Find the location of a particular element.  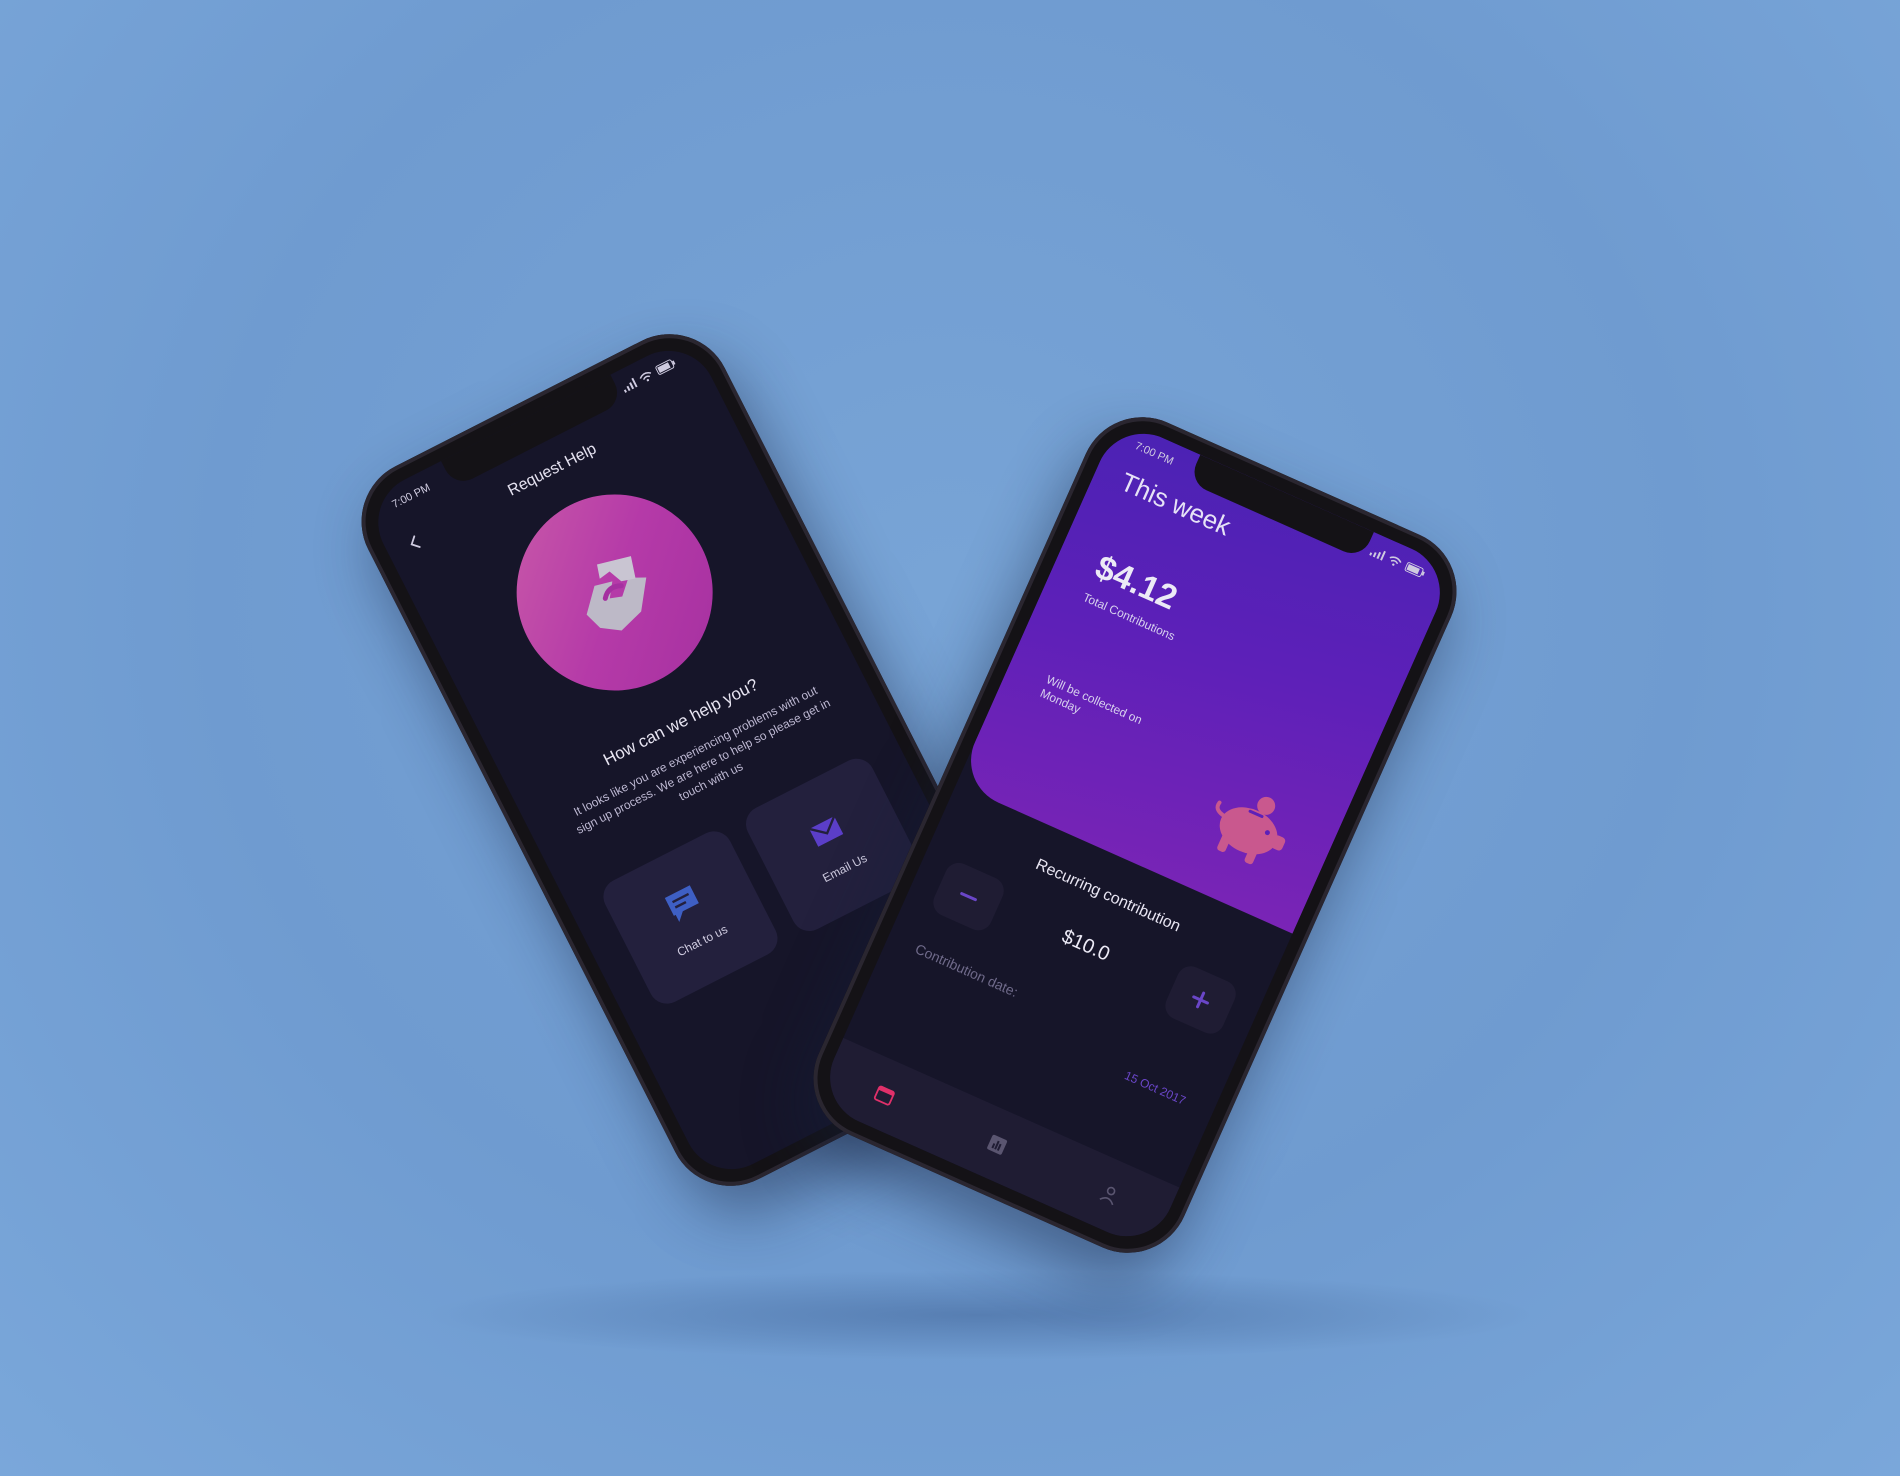

piggy-bank-icon is located at coordinates (1250, 830).